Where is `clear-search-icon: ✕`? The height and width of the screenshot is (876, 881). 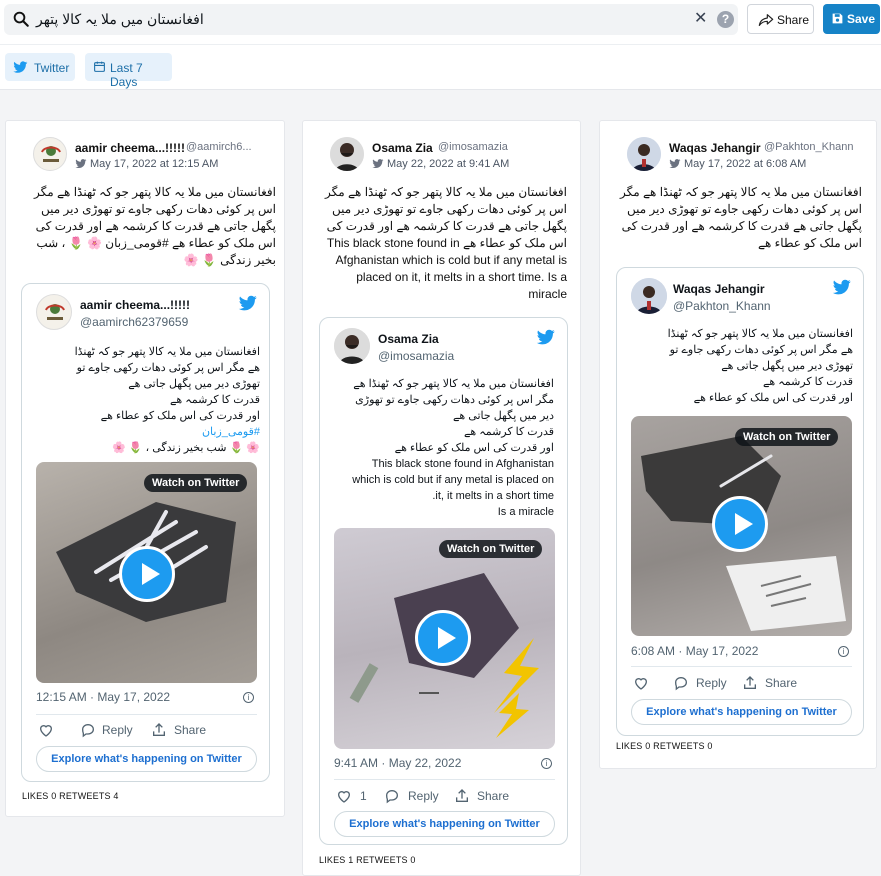
clear-search-icon: ✕ is located at coordinates (700, 19).